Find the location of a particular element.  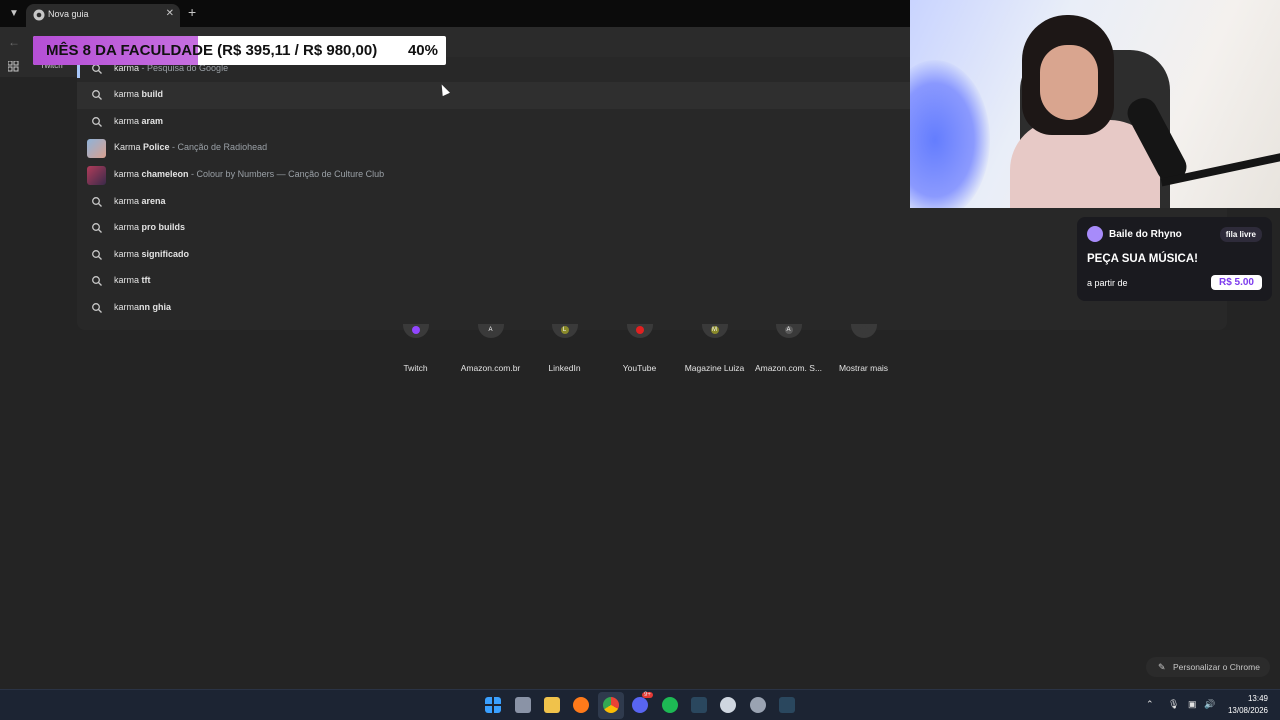

shortcut-tile: YouTube is located at coordinates (639, 349).